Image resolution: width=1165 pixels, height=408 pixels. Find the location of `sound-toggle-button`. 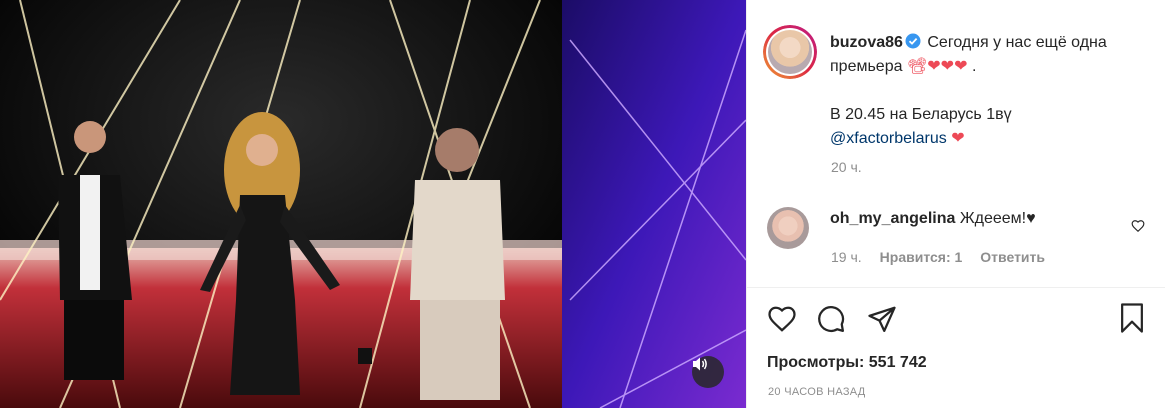

sound-toggle-button is located at coordinates (708, 372).